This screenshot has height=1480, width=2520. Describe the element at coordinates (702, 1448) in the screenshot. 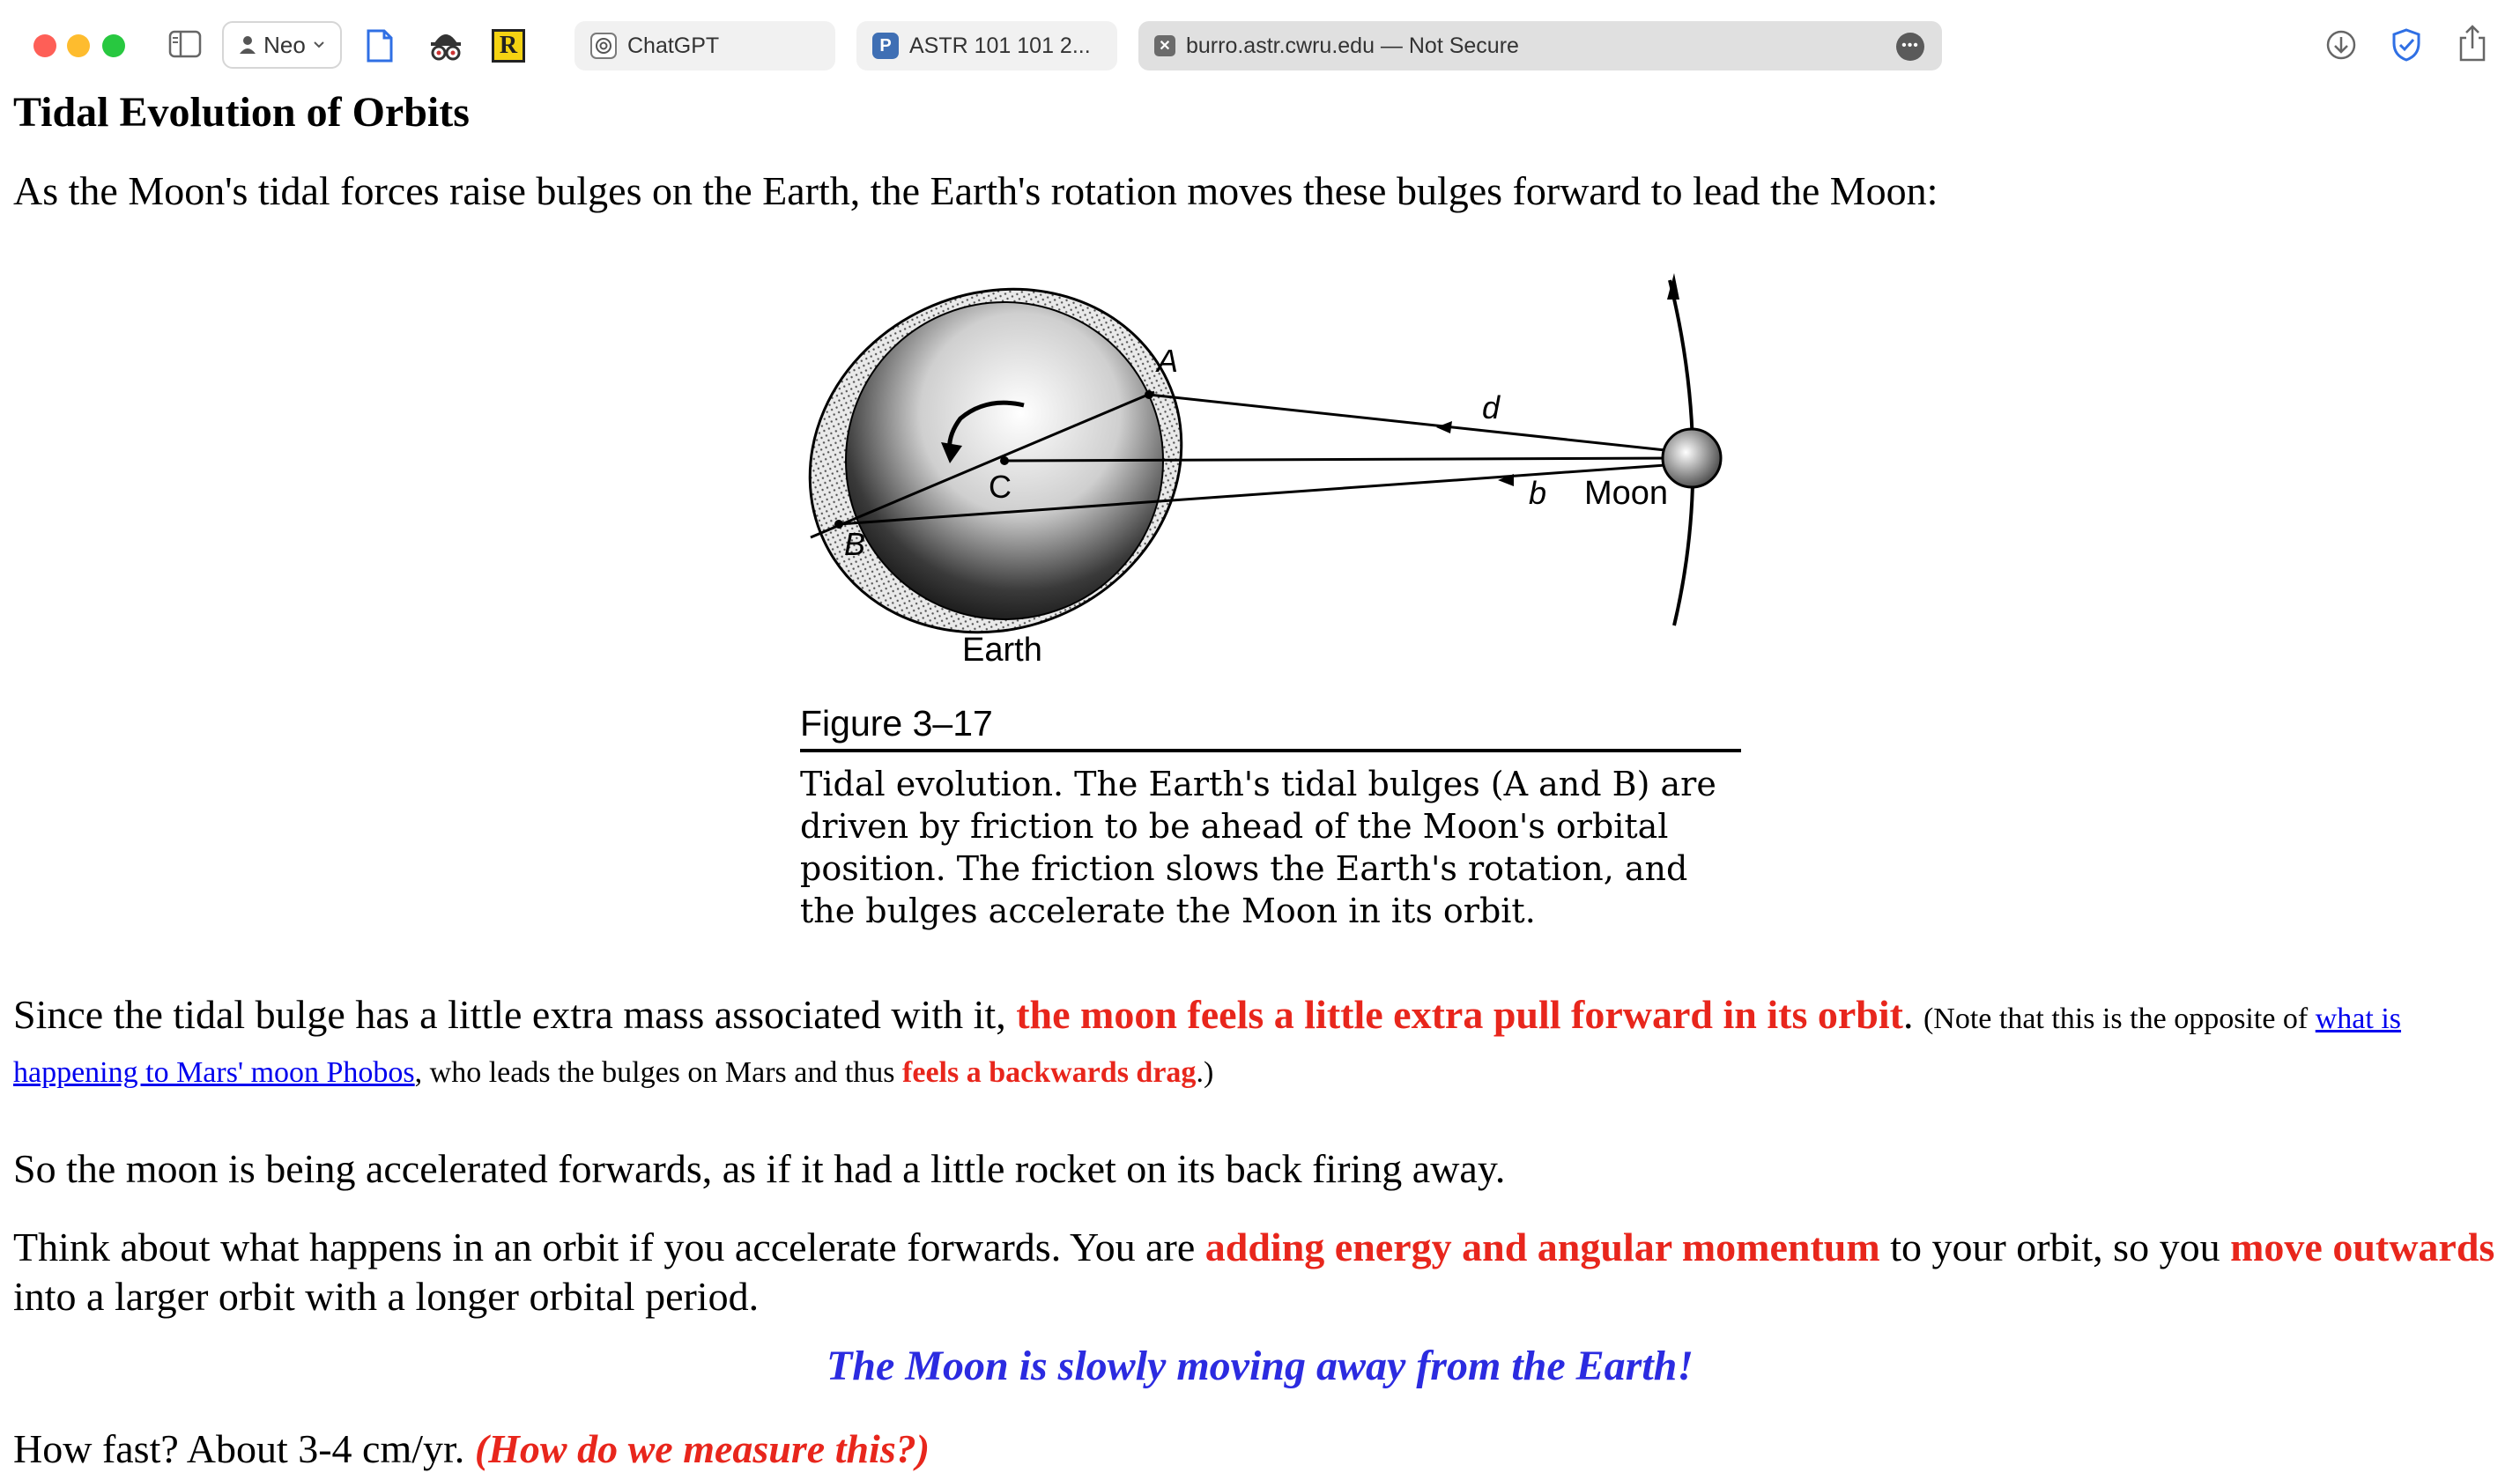

I see `question-measure: (How do we measure this?)` at that location.